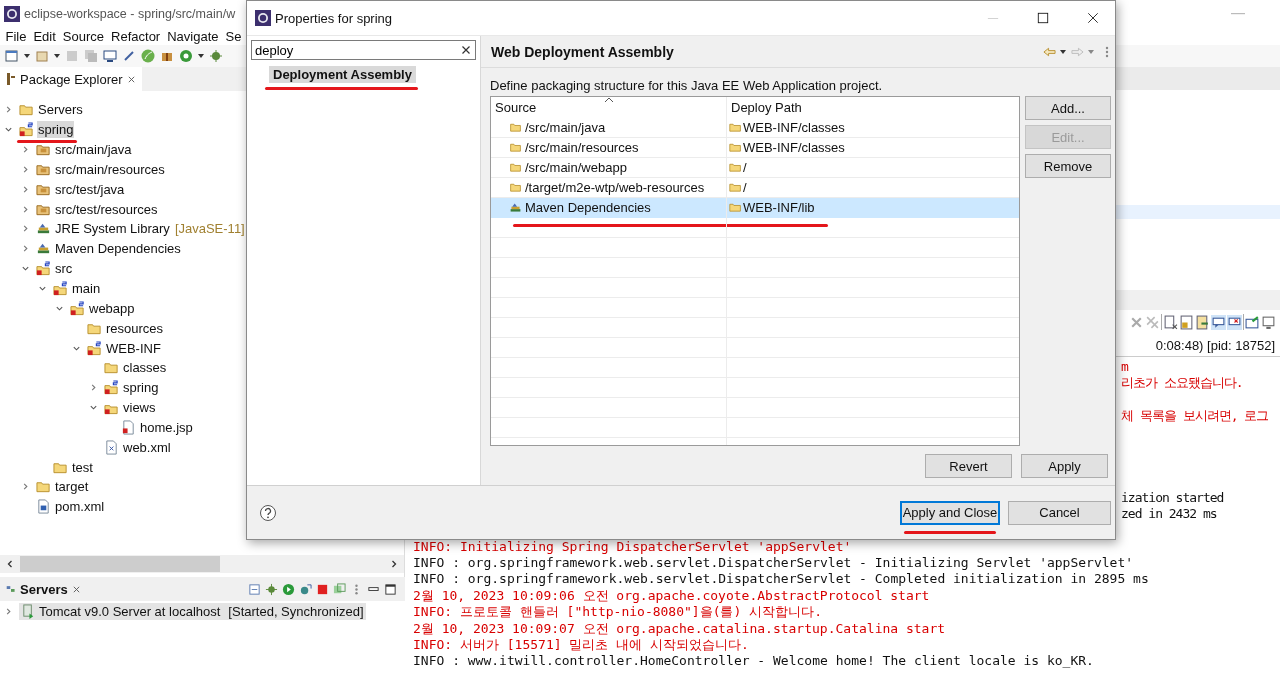 Image resolution: width=1280 pixels, height=677 pixels. What do you see at coordinates (1172, 498) in the screenshot?
I see `console-line: ization started` at bounding box center [1172, 498].